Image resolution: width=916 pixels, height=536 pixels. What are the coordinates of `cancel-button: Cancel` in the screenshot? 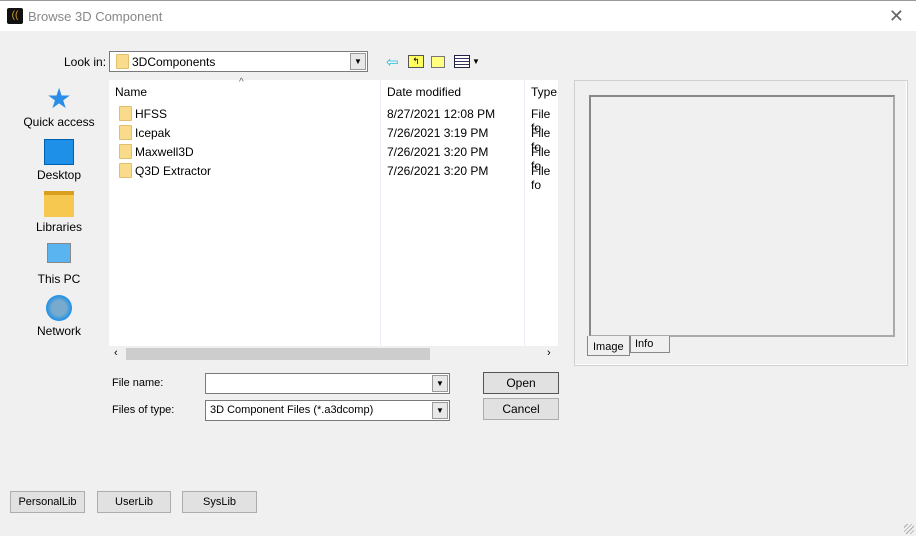 It's located at (521, 409).